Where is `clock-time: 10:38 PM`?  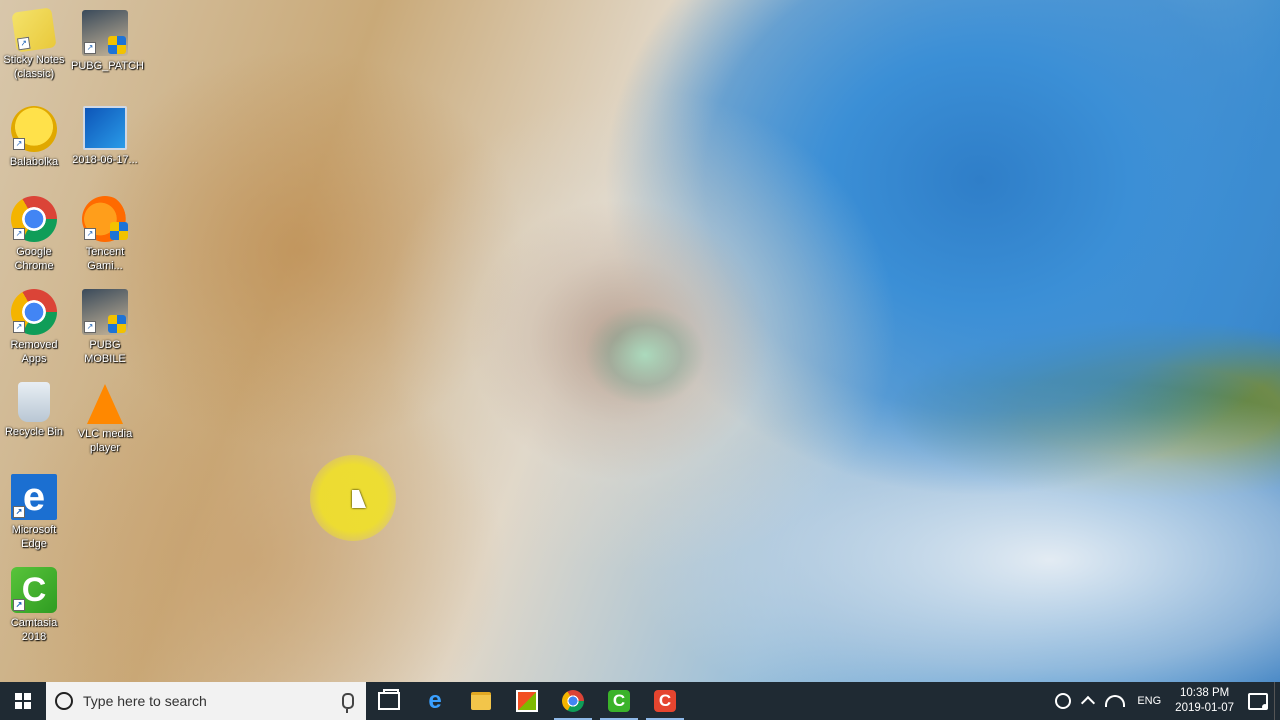 clock-time: 10:38 PM is located at coordinates (1204, 693).